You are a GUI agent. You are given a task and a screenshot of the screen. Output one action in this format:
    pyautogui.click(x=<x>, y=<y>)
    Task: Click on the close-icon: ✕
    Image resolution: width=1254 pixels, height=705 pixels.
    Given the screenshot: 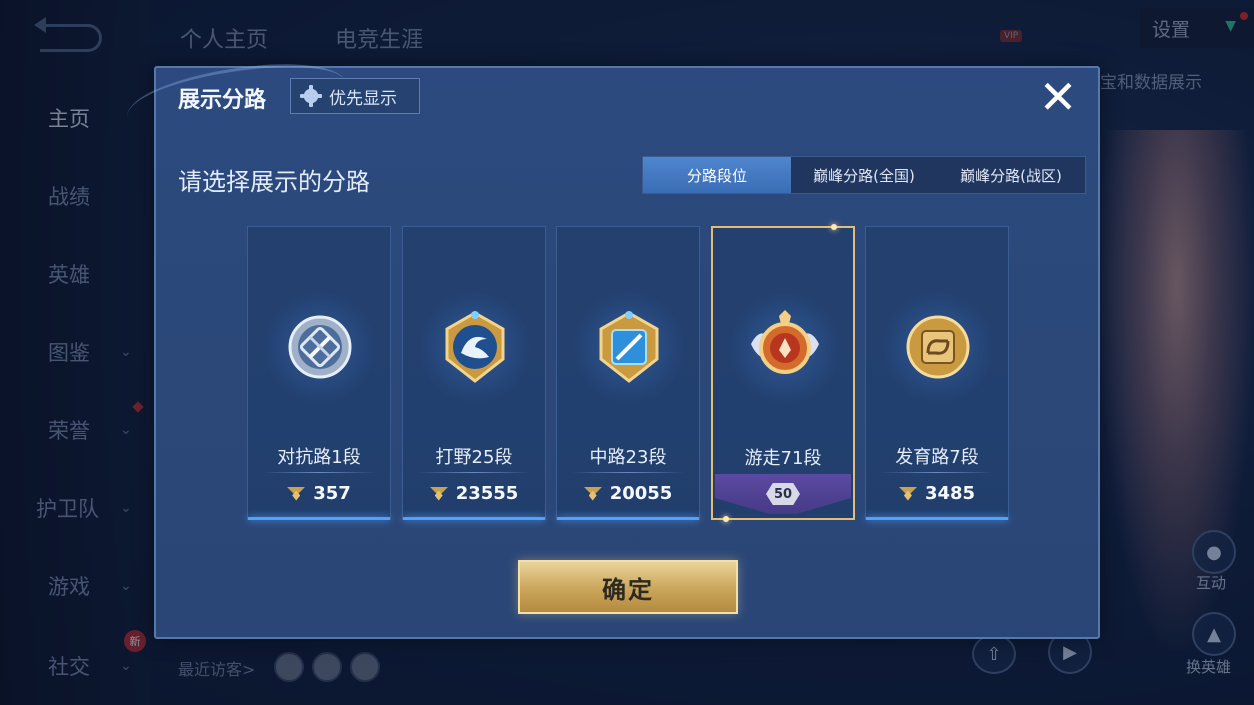 What is the action you would take?
    pyautogui.click(x=1058, y=97)
    